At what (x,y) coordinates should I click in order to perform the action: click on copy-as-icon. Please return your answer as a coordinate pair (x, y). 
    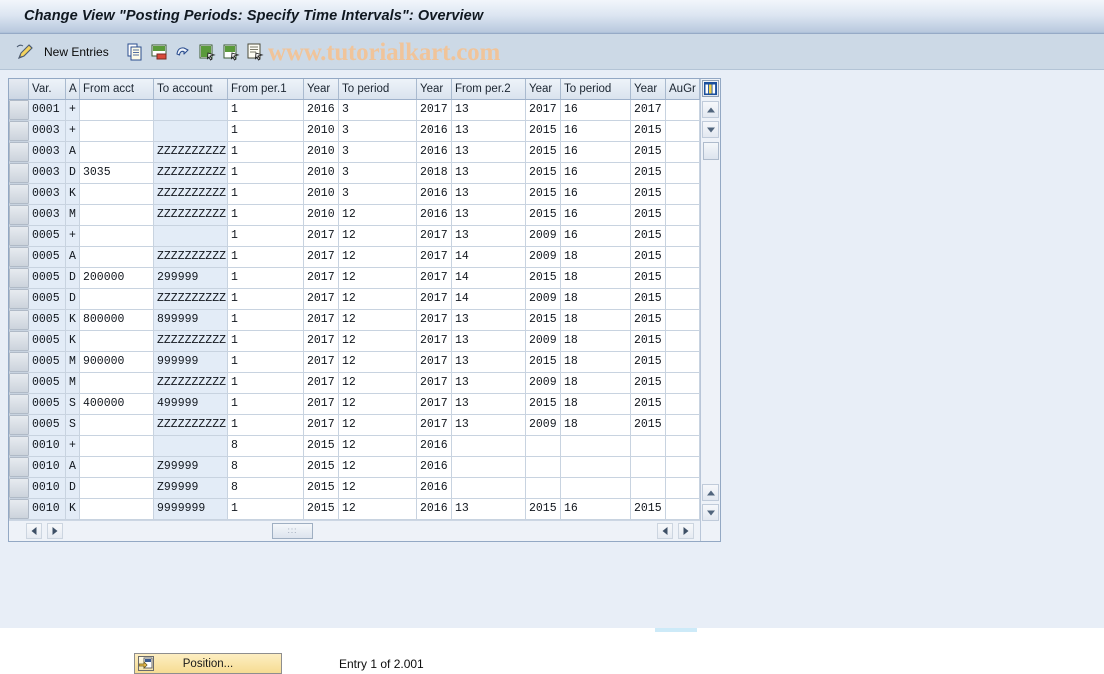
    Looking at the image, I should click on (135, 52).